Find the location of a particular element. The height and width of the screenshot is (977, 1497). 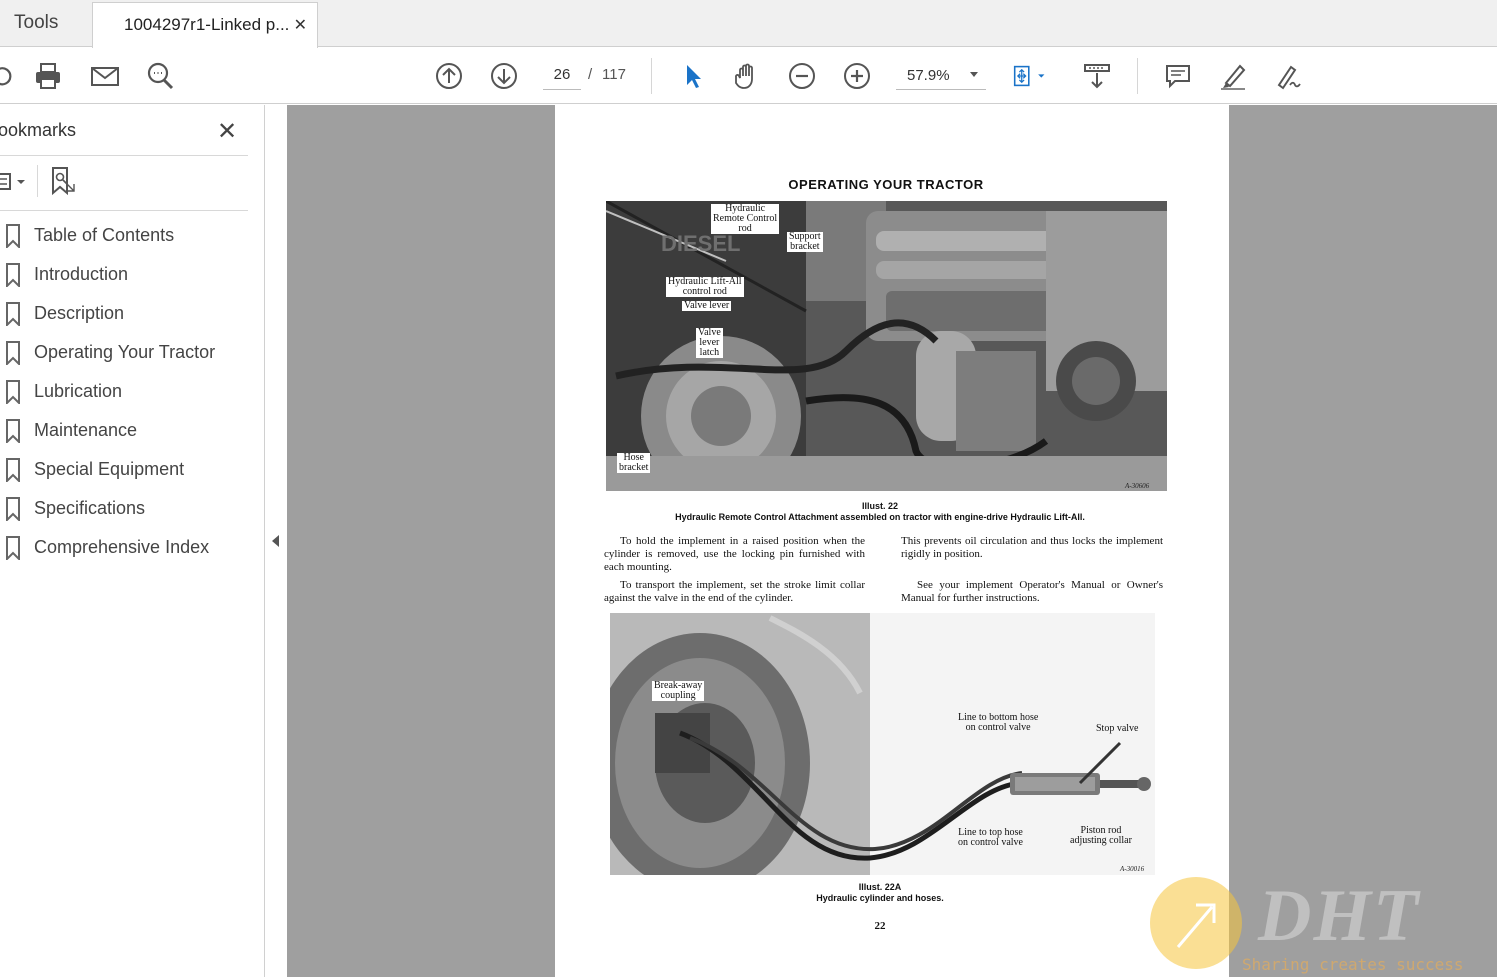

select-tool-icon is located at coordinates (692, 76).